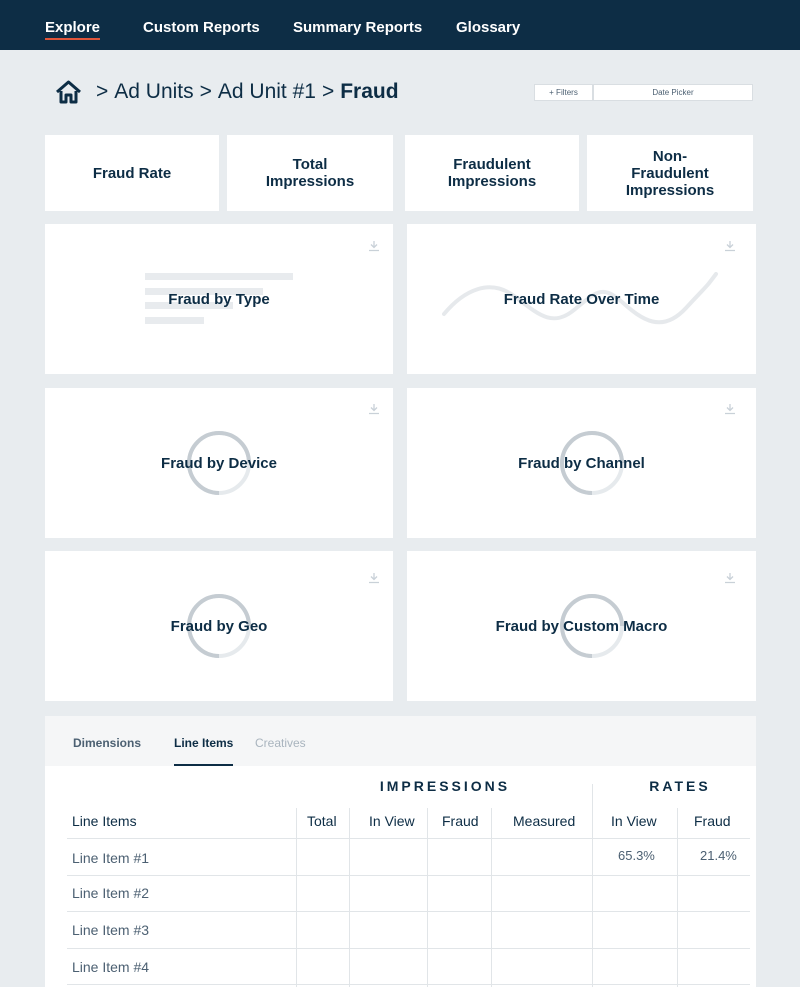  I want to click on chart-card-title: Fraud by Channel, so click(581, 463).